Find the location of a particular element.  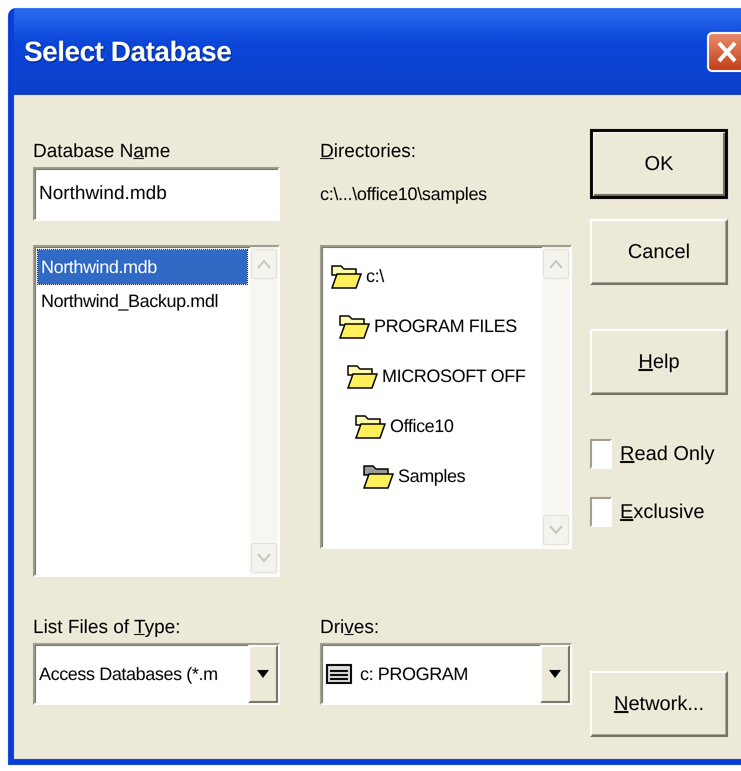

directory-item: Office10 is located at coordinates (432, 426).